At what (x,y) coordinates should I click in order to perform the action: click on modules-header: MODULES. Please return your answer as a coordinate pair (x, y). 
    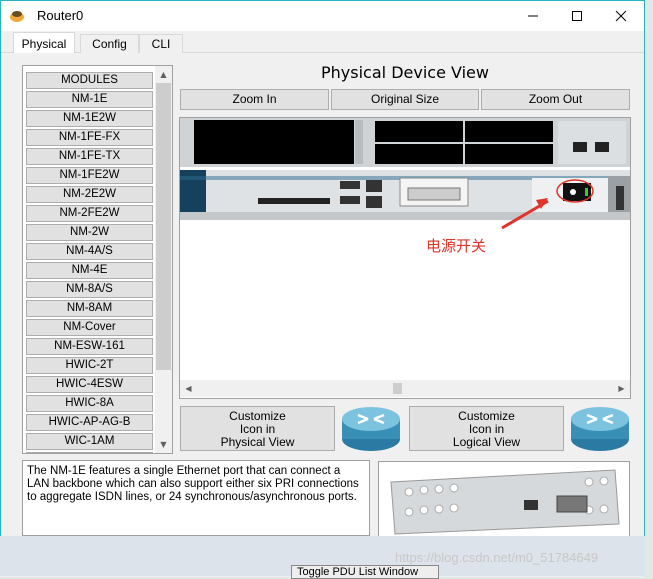
    Looking at the image, I should click on (89, 80).